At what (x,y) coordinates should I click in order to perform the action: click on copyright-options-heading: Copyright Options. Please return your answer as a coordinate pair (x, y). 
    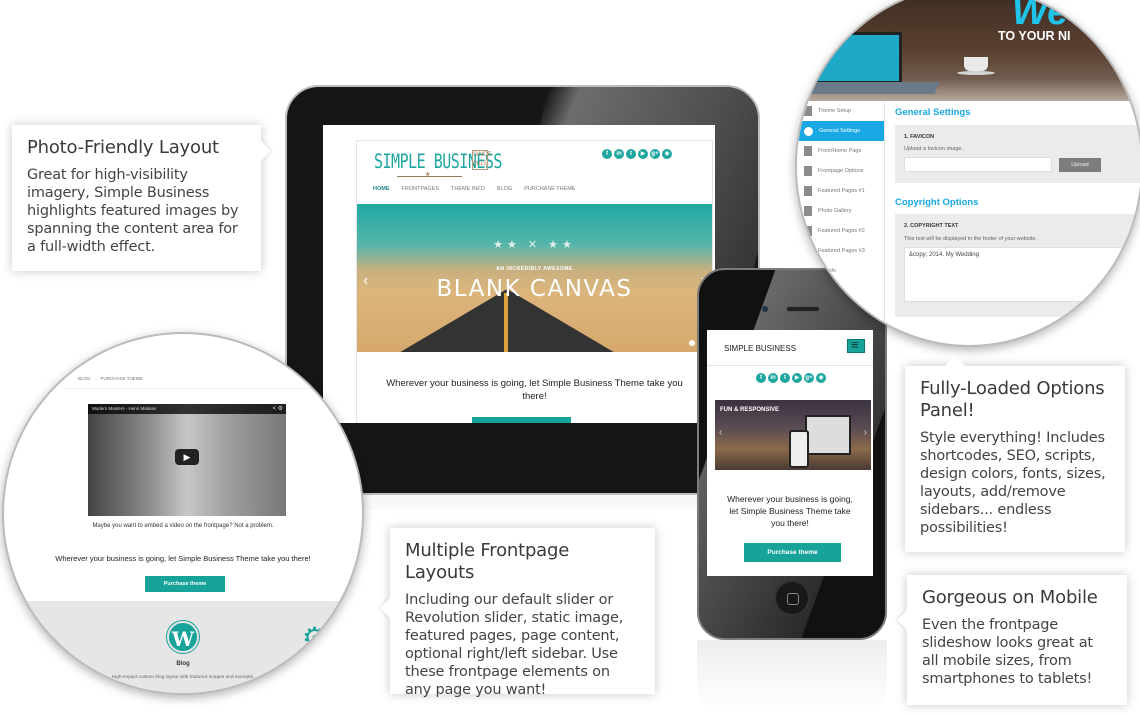
    Looking at the image, I should click on (937, 202).